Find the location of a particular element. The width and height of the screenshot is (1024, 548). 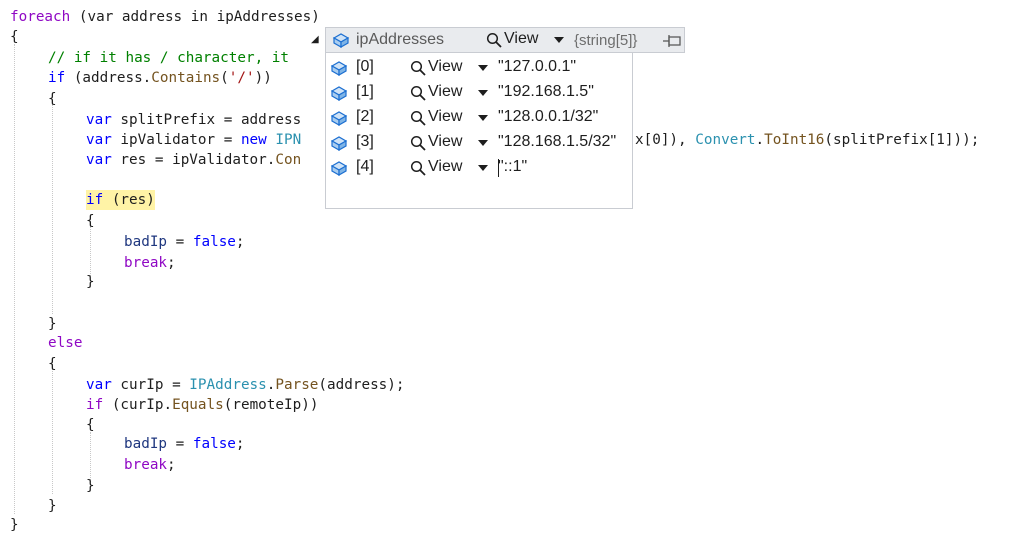

datatip-row: [0] View "127.0.0.1" is located at coordinates (480, 68).